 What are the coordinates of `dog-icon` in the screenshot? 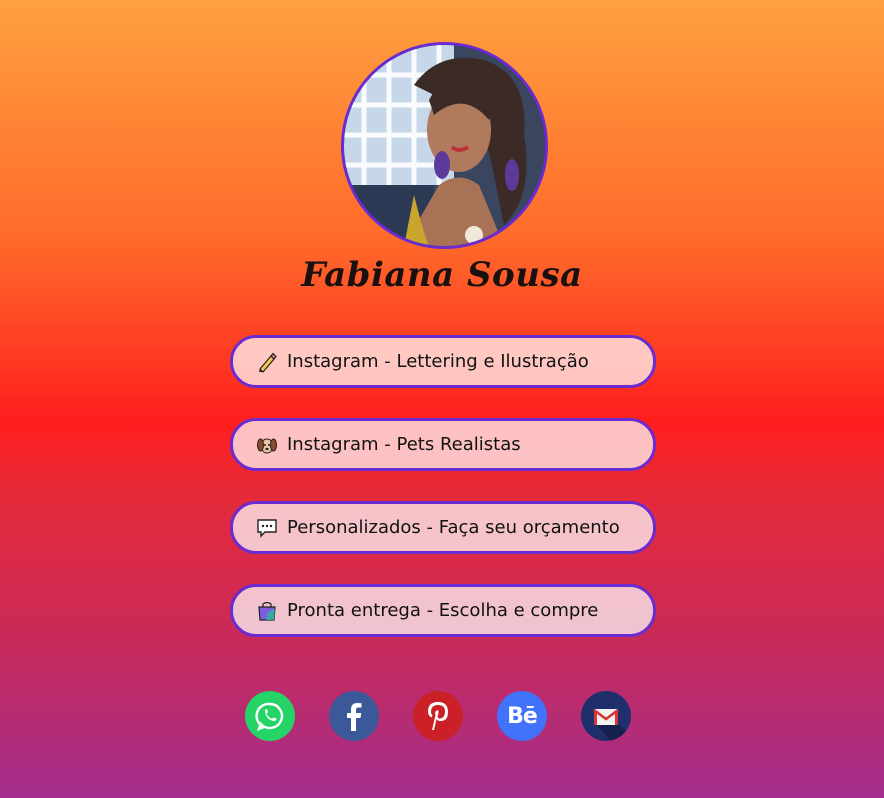 It's located at (267, 445).